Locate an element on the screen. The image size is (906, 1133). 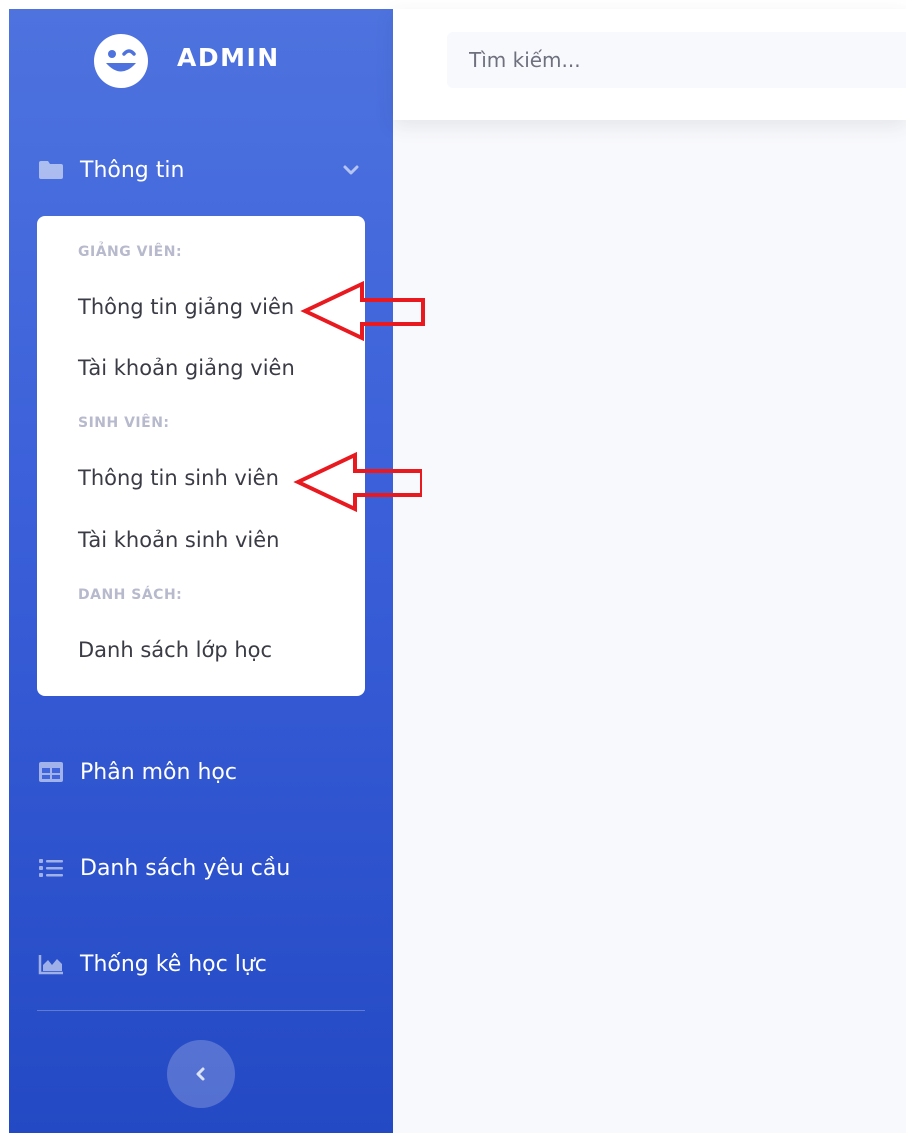
sidebar-item-info: Thông tin is located at coordinates (201, 170).